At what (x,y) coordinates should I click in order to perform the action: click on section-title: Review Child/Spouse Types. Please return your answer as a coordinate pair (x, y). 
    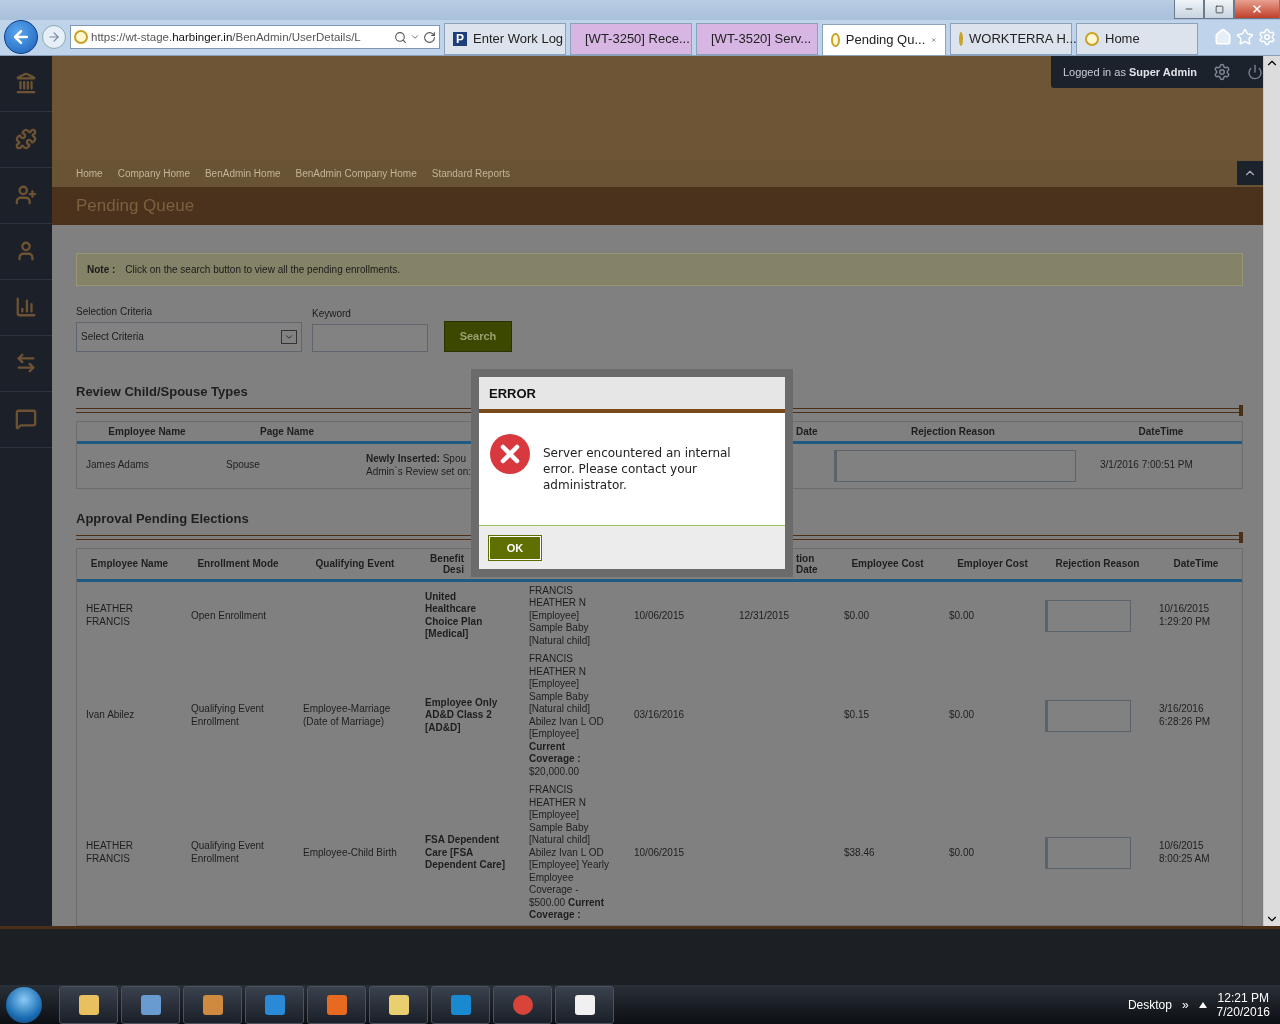
    Looking at the image, I should click on (162, 391).